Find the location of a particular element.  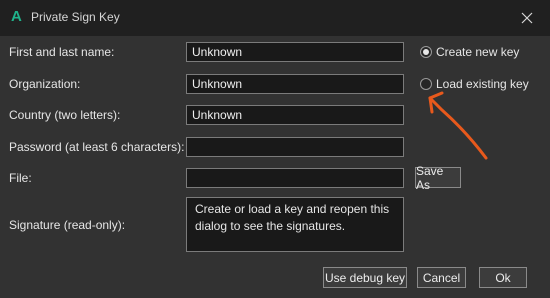

save-as-button: Save As is located at coordinates (438, 178).